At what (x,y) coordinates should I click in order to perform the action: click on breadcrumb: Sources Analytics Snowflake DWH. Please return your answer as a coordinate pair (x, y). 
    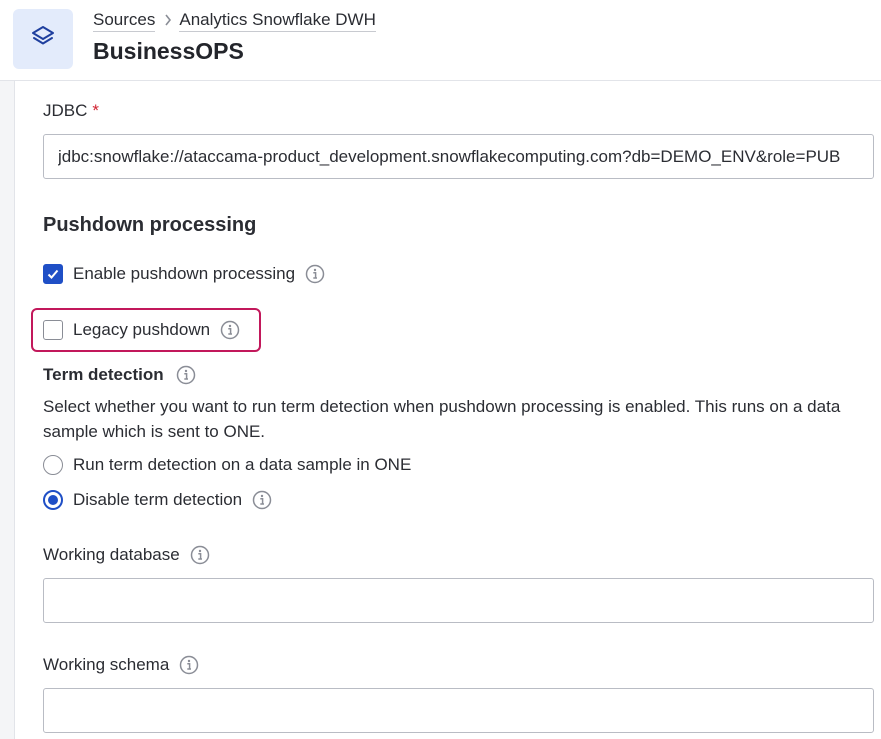
    Looking at the image, I should click on (234, 21).